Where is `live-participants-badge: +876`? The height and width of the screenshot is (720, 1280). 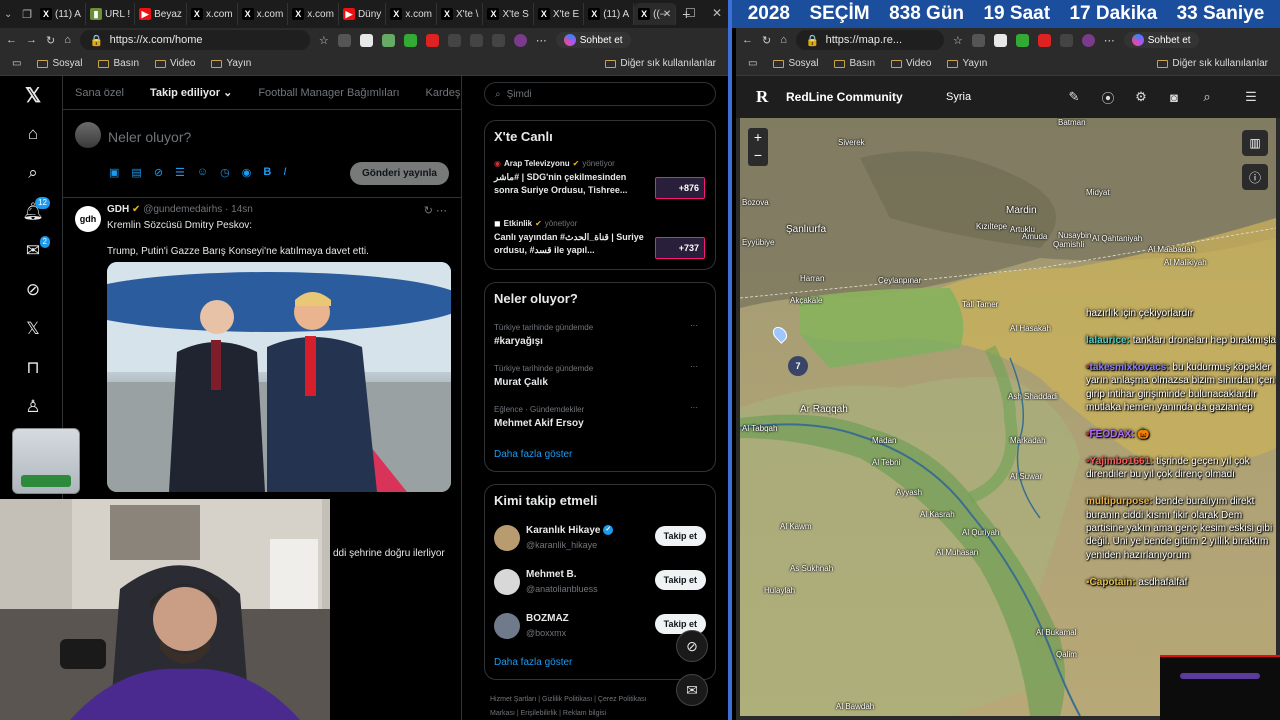 live-participants-badge: +876 is located at coordinates (680, 188).